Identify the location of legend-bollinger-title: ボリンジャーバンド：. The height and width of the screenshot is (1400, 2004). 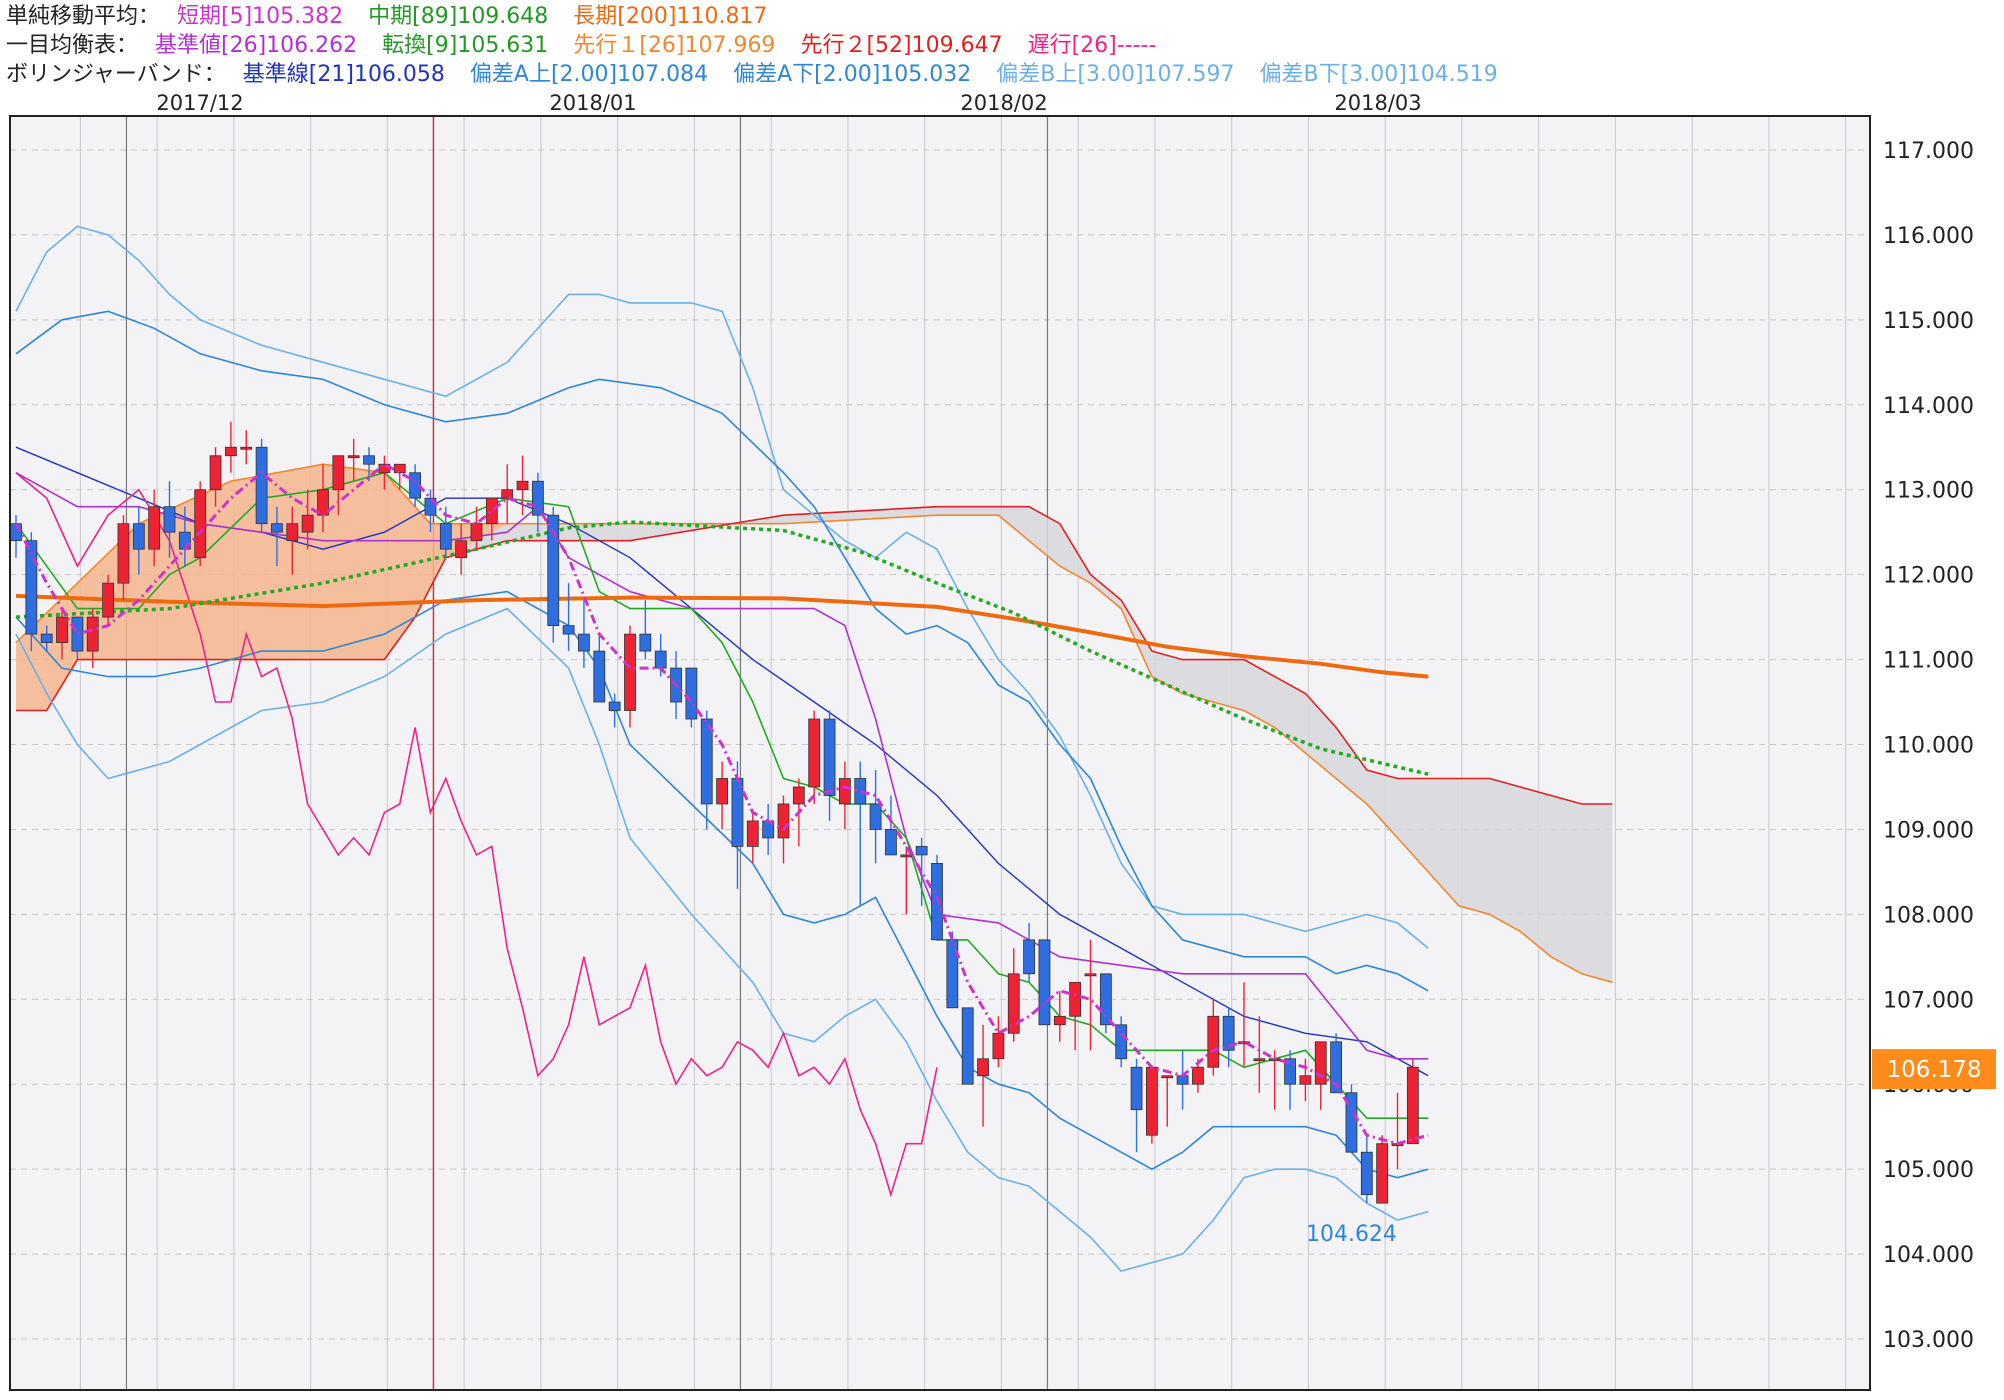
(116, 74).